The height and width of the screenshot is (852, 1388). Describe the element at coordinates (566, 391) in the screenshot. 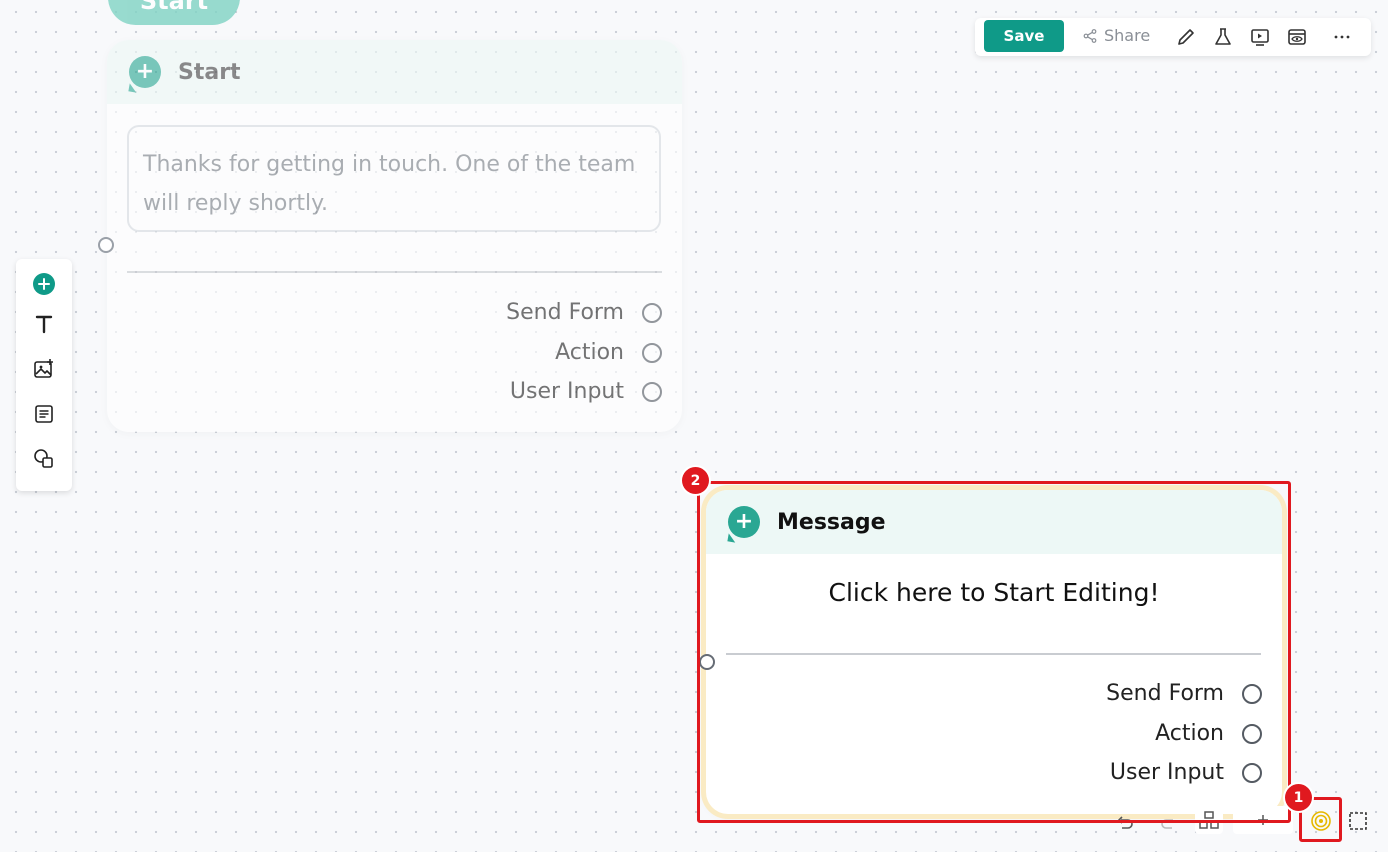

I see `option-label: User Input` at that location.